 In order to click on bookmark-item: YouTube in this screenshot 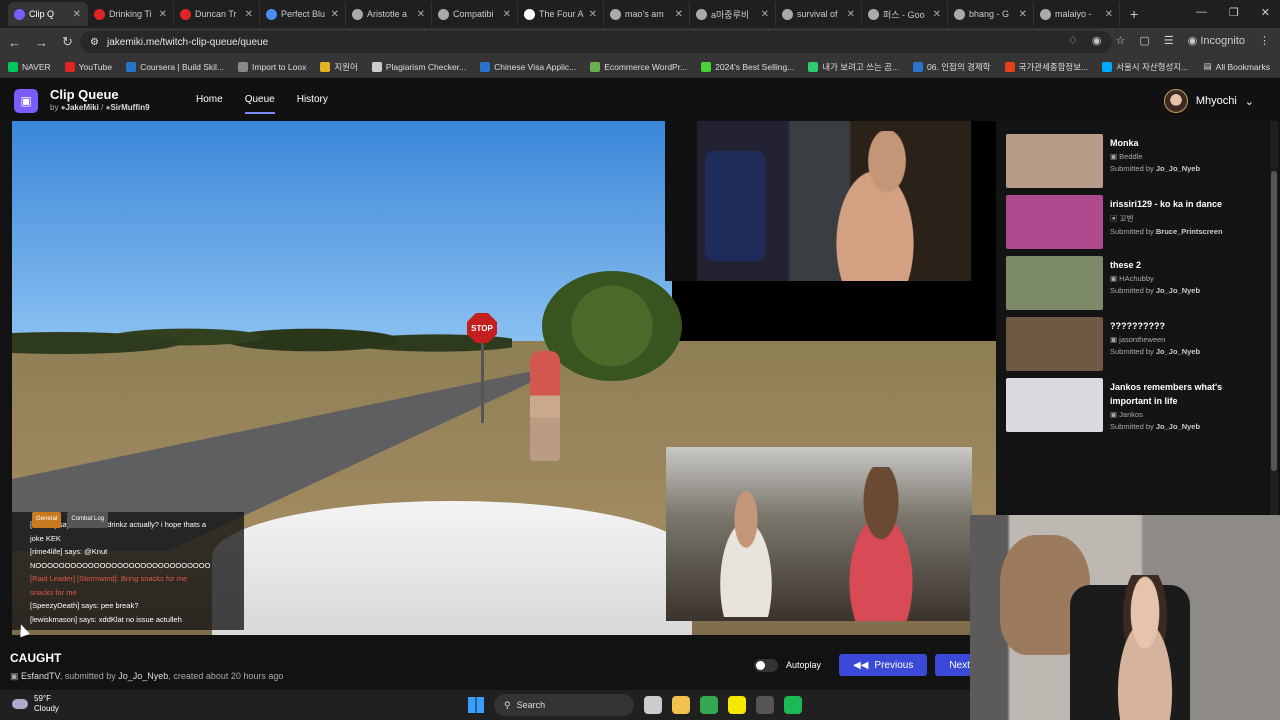, I will do `click(88, 66)`.